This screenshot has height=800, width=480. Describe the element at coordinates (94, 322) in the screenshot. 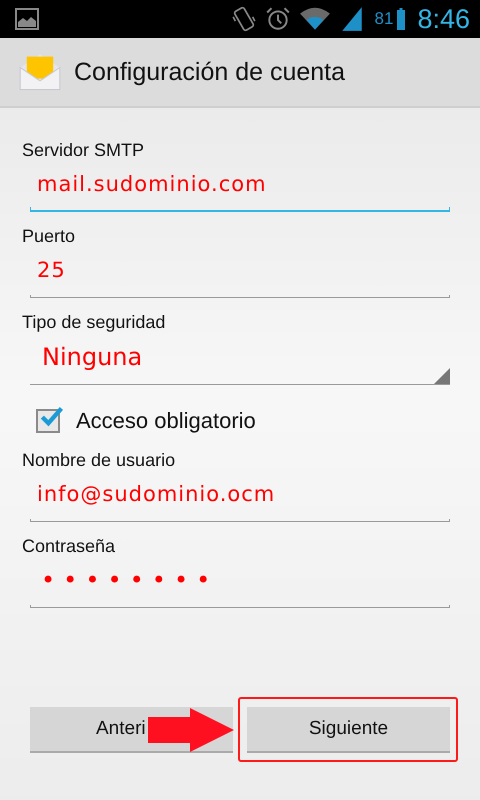

I see `field-label: Tipo de seguridad` at that location.